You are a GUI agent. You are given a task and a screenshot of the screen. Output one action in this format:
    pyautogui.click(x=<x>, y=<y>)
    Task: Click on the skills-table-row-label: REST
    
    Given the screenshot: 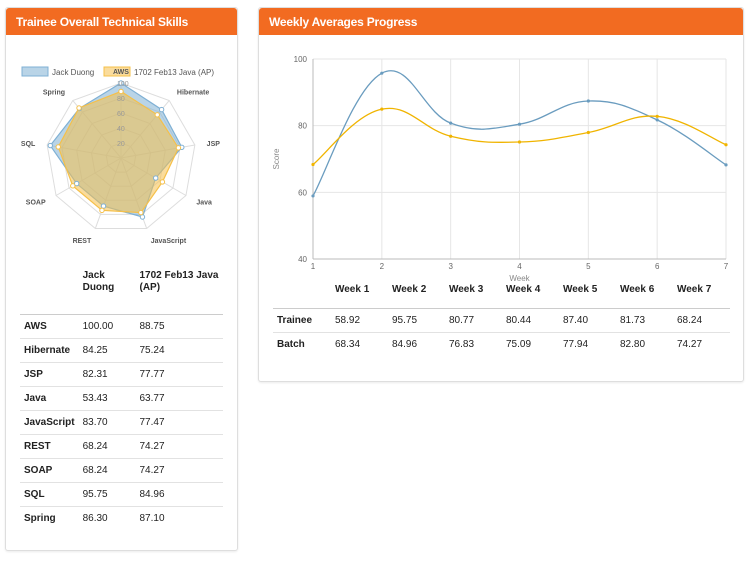 What is the action you would take?
    pyautogui.click(x=49, y=446)
    